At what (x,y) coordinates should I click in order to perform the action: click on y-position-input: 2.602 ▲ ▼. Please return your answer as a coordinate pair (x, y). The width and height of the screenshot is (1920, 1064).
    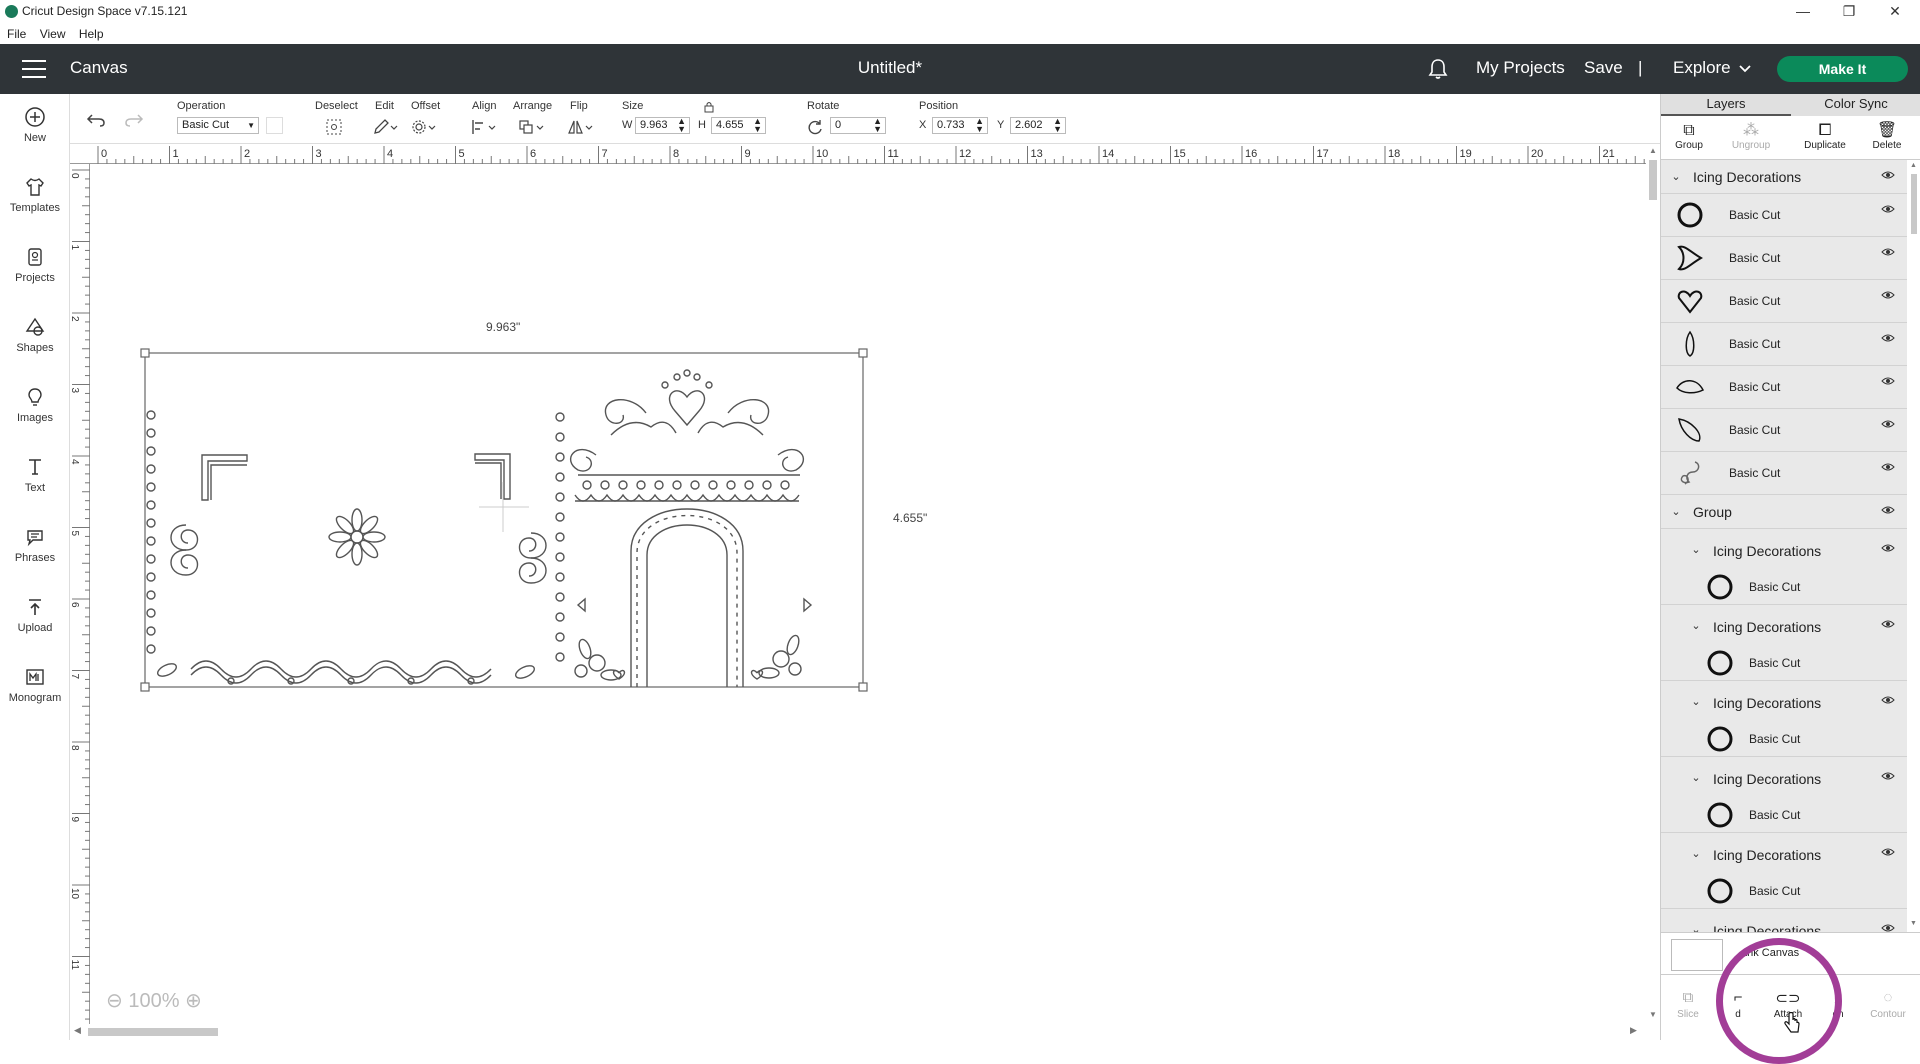
    Looking at the image, I should click on (1038, 125).